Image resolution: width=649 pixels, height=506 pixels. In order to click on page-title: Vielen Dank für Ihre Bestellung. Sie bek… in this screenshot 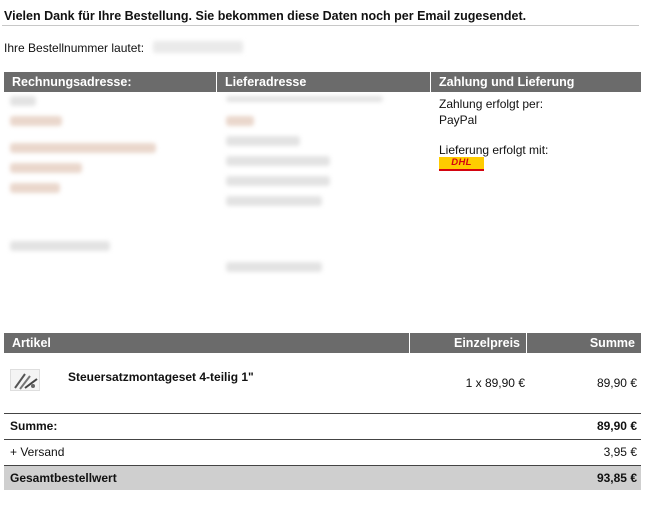, I will do `click(265, 16)`.